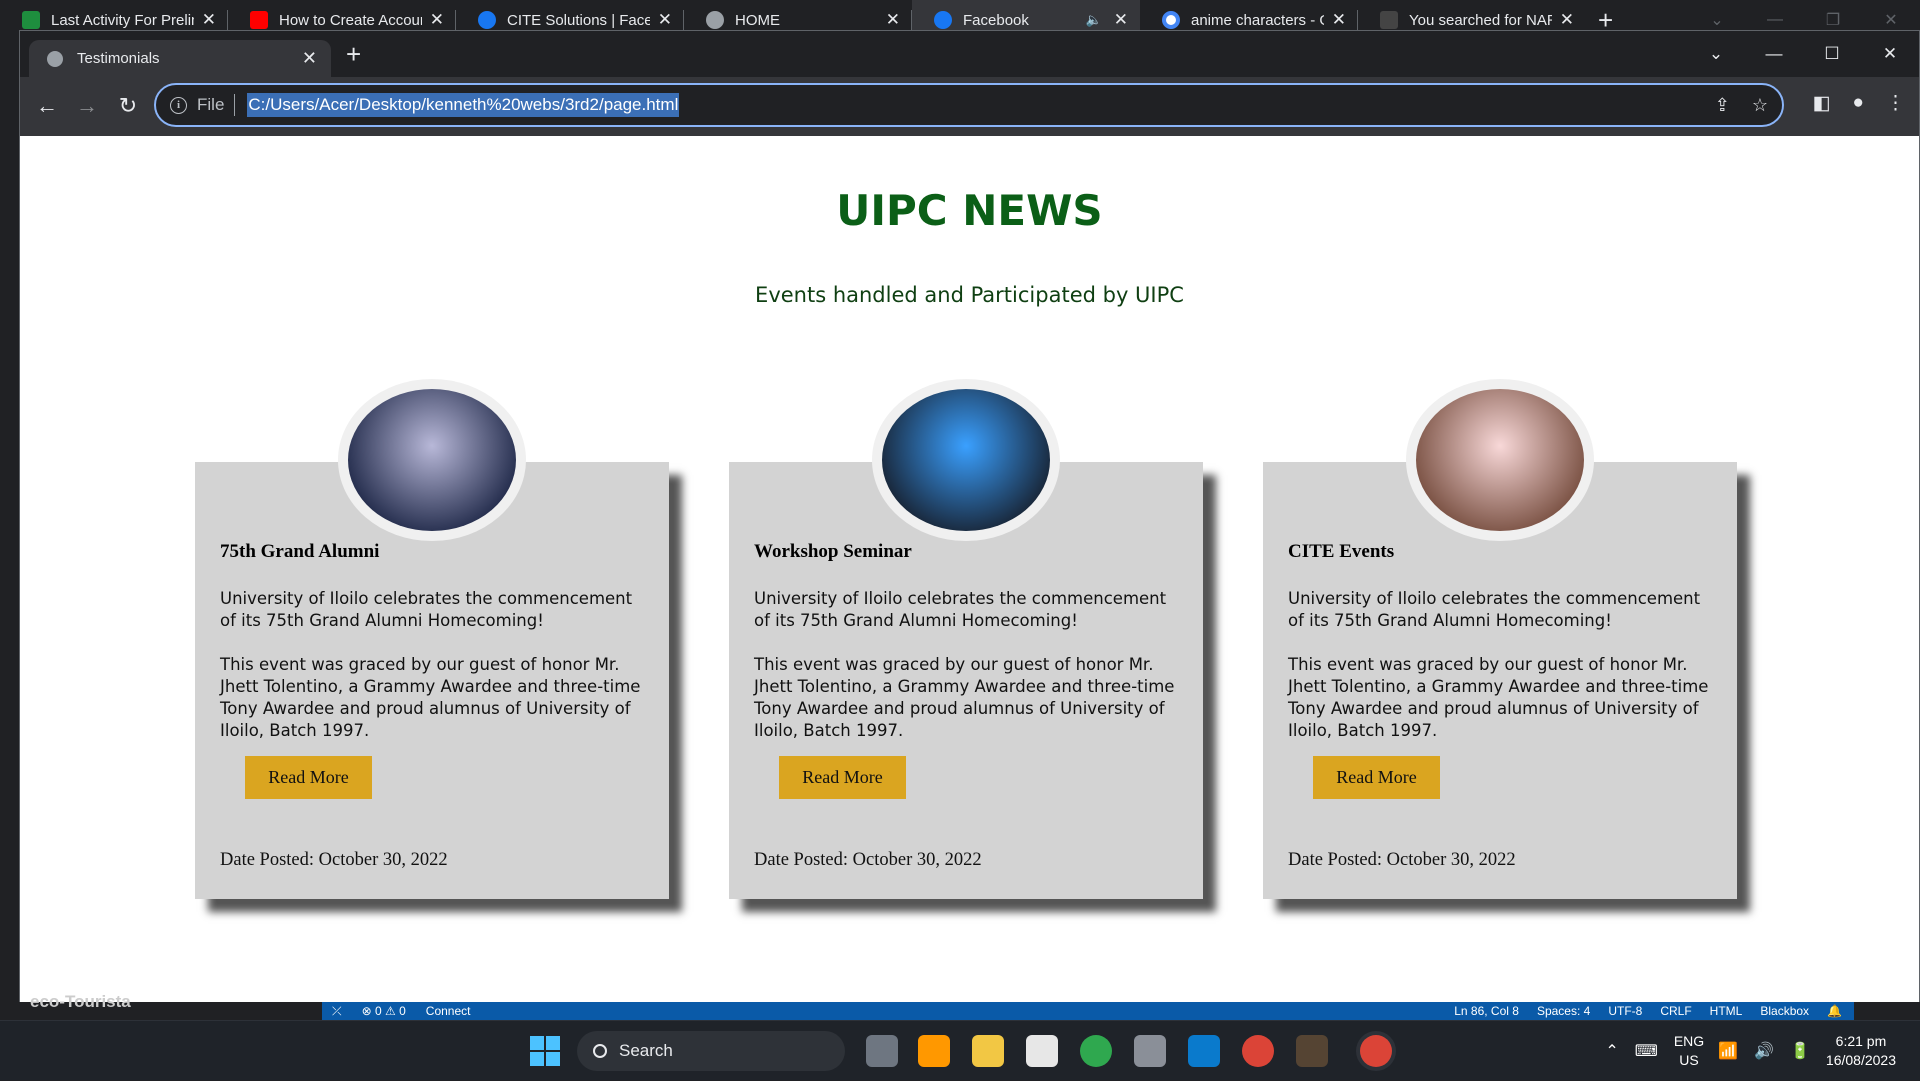 This screenshot has height=1081, width=1920. I want to click on vscode-icon, so click(1204, 1051).